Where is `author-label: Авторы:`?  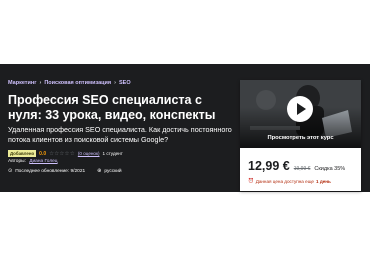 author-label: Авторы: is located at coordinates (17, 161).